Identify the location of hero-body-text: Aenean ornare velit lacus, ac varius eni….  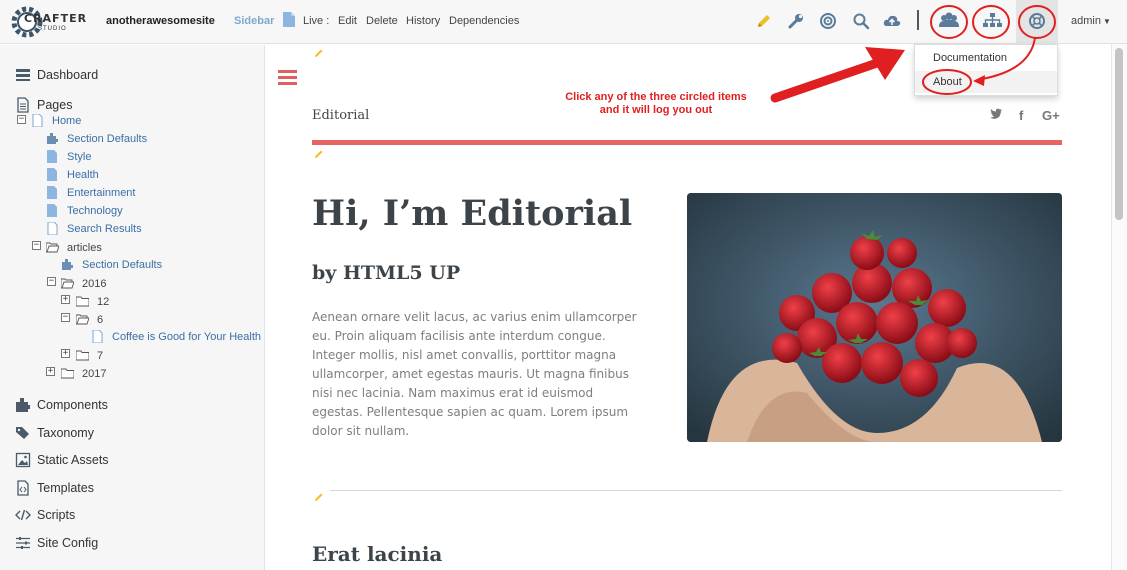
(474, 374).